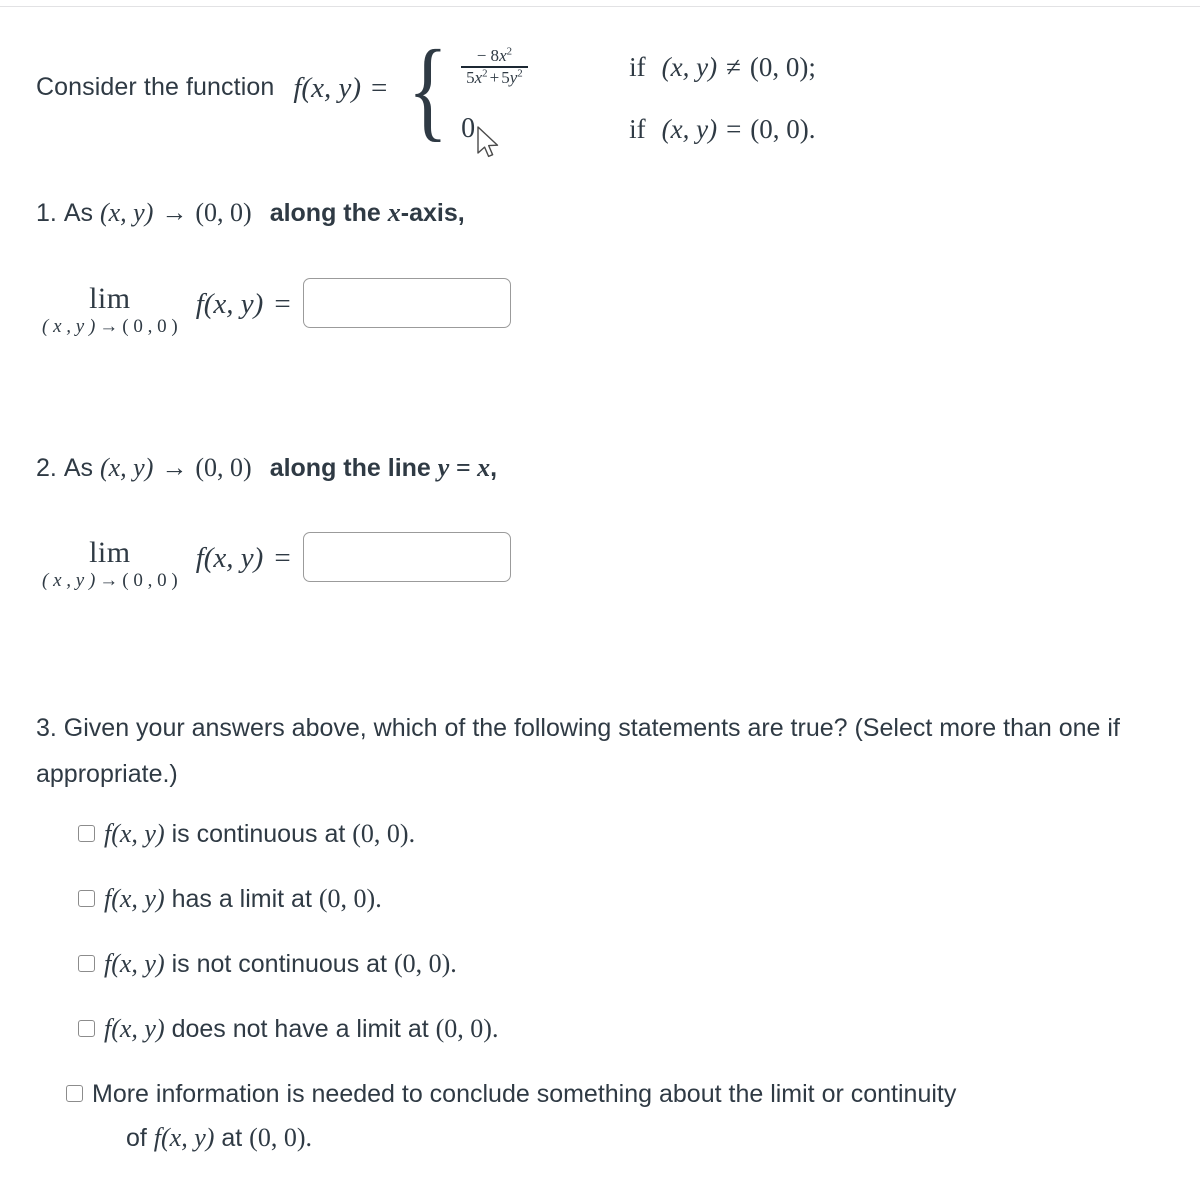 This screenshot has width=1200, height=1184. What do you see at coordinates (232, 1138) in the screenshot?
I see `choice-5-mid: at` at bounding box center [232, 1138].